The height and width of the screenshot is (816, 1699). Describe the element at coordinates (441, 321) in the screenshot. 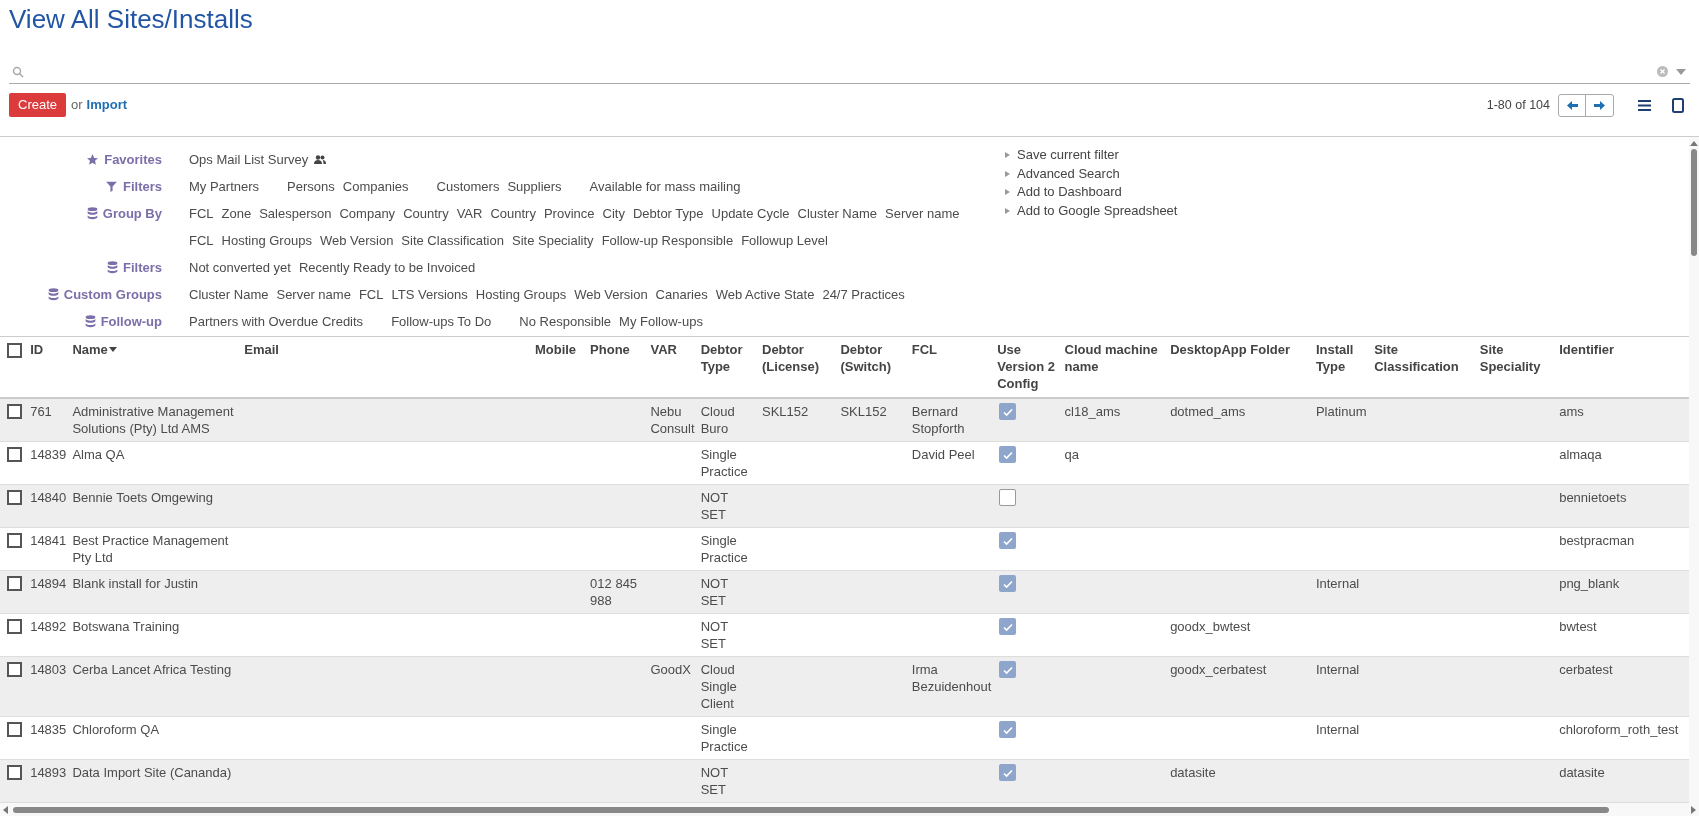

I see `filter-option: Follow-ups To Do` at that location.